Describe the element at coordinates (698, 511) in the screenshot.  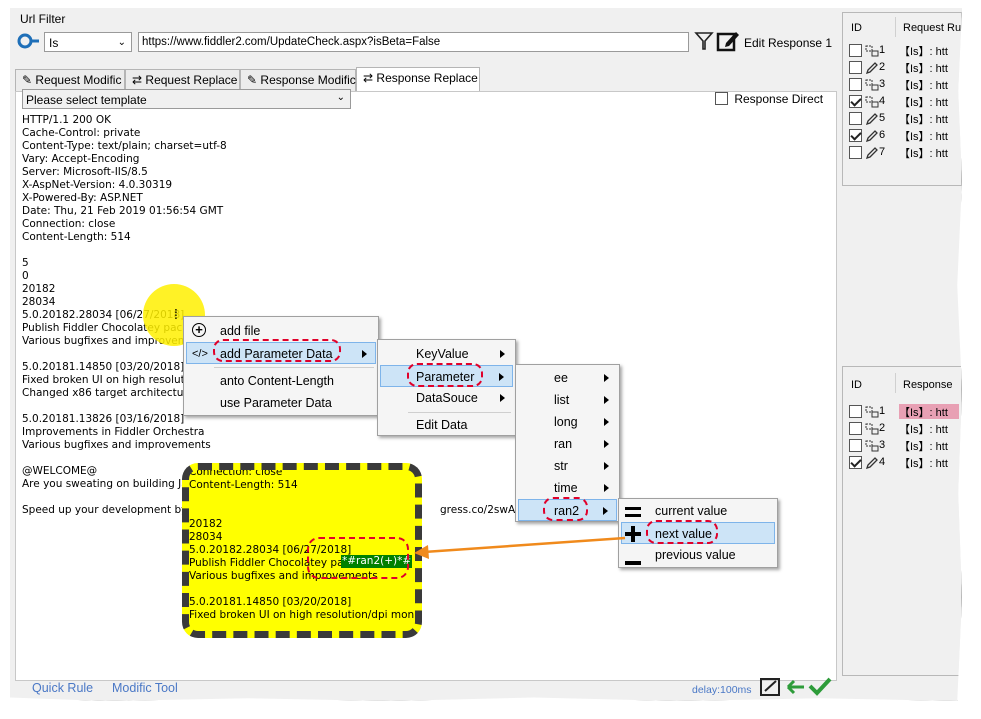
I see `menu-item-current-value: current value` at that location.